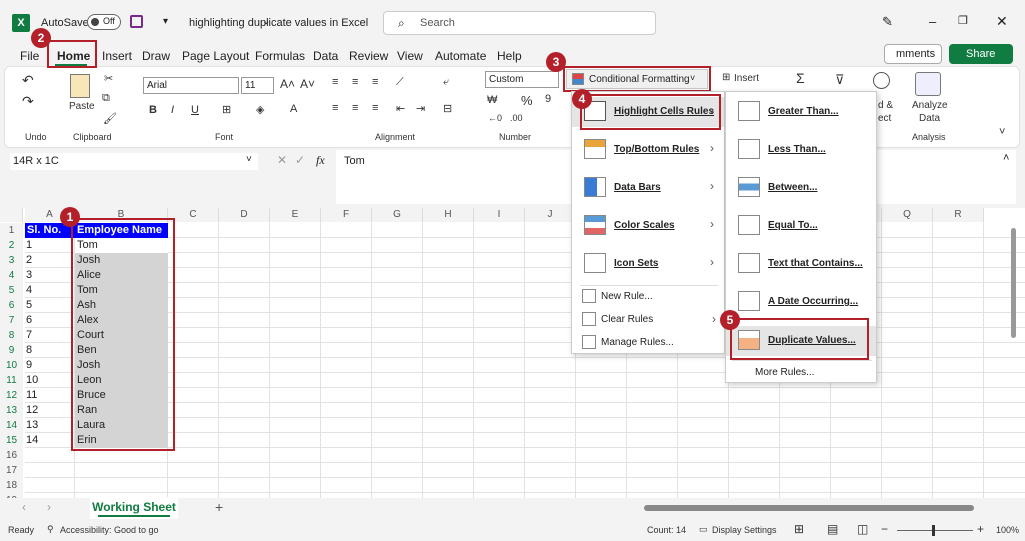 Image resolution: width=1025 pixels, height=541 pixels. Describe the element at coordinates (50, 440) in the screenshot. I see `cell-sl-no: 14` at that location.